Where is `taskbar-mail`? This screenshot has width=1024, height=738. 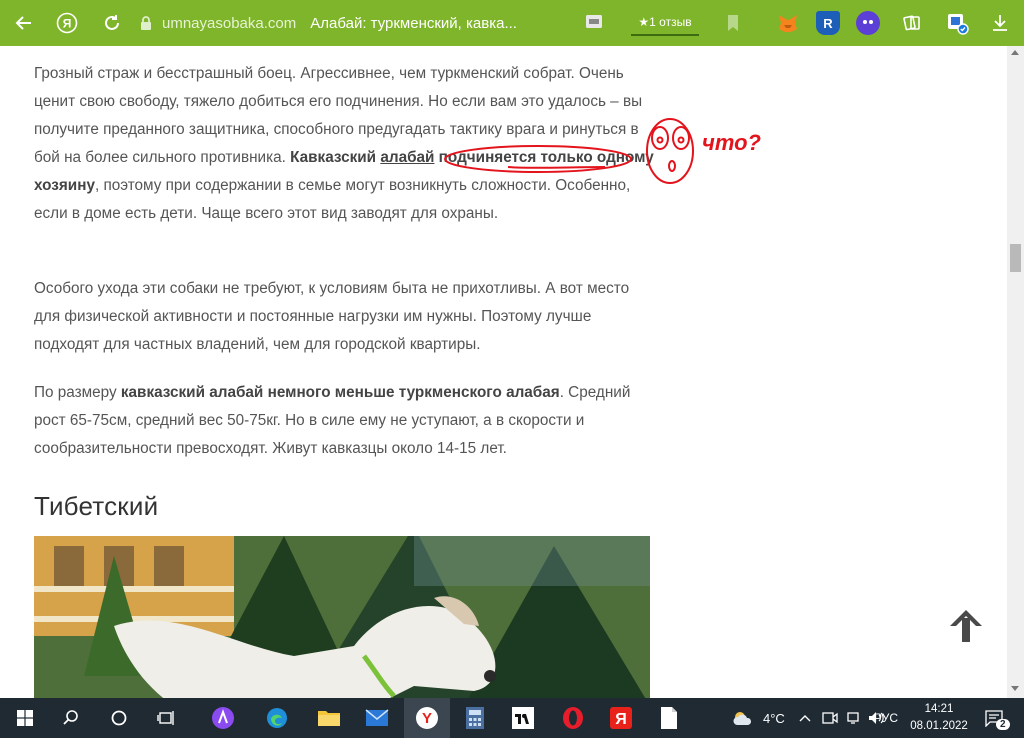 taskbar-mail is located at coordinates (377, 718).